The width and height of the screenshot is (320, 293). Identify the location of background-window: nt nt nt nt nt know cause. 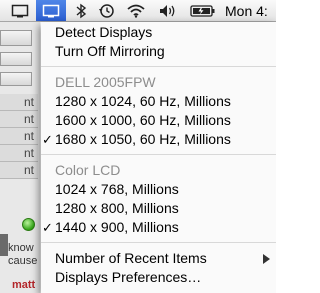
(20, 157).